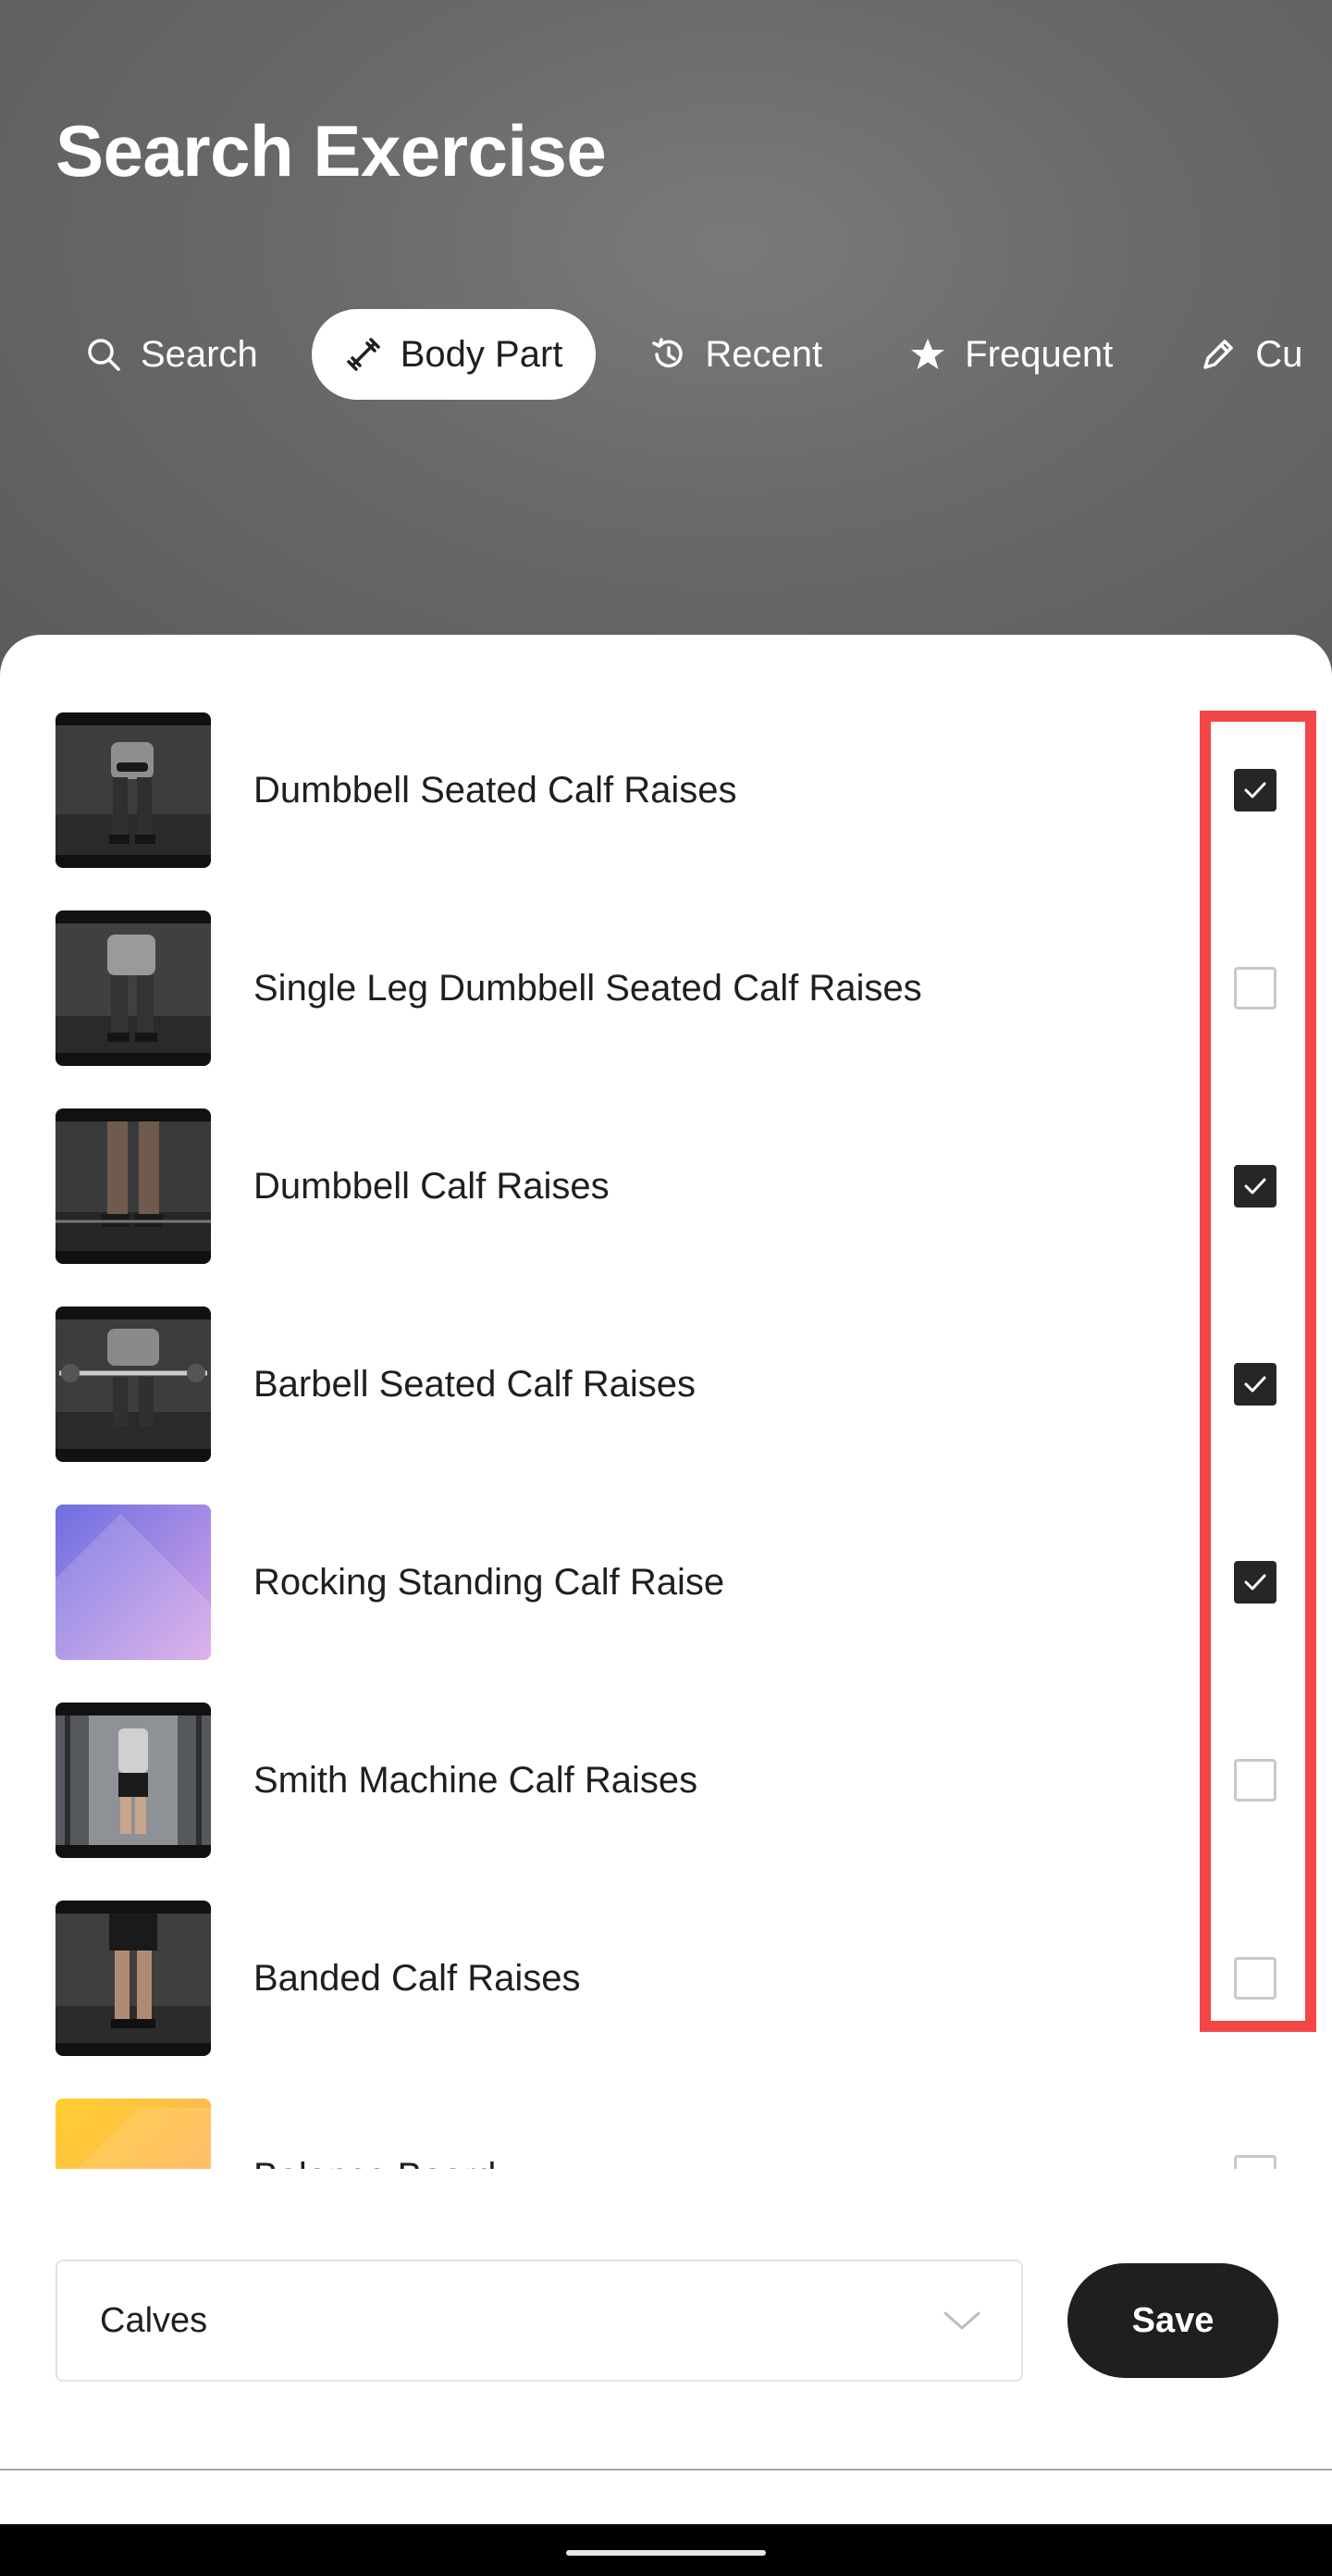 The height and width of the screenshot is (2576, 1332). Describe the element at coordinates (495, 790) in the screenshot. I see `exercise-name: Dumbbell Seated Calf Raises` at that location.